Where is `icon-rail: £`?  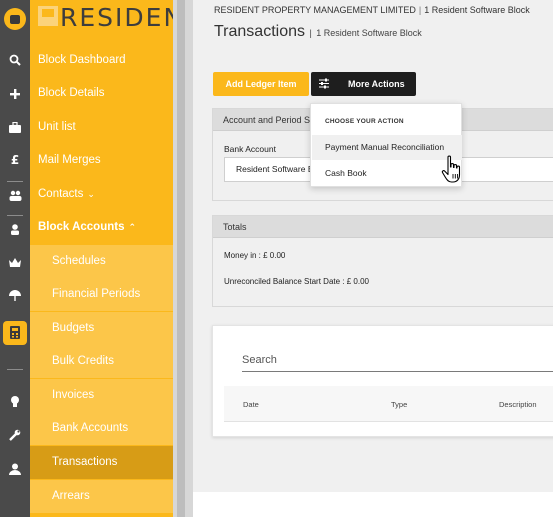 icon-rail: £ is located at coordinates (15, 258).